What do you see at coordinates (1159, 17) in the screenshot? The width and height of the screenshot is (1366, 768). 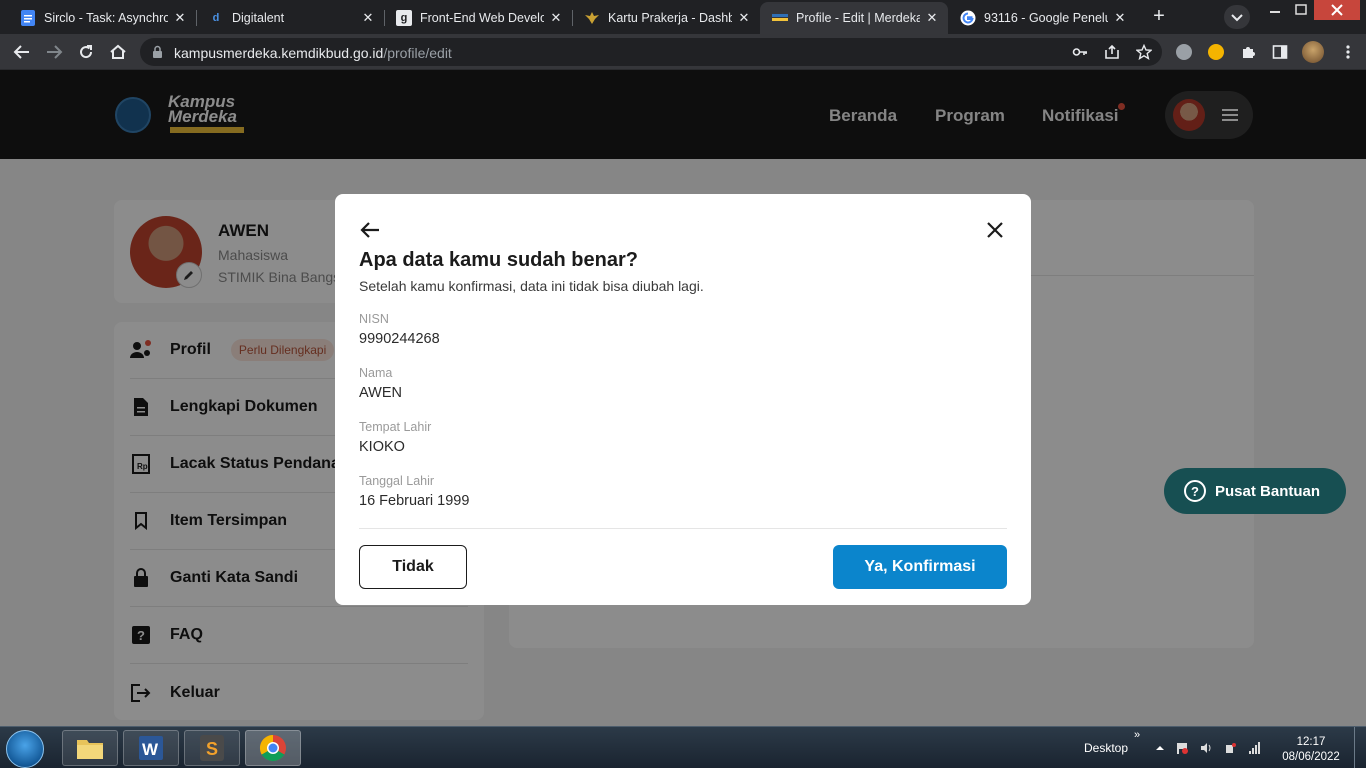 I see `new-tab-button: +` at bounding box center [1159, 17].